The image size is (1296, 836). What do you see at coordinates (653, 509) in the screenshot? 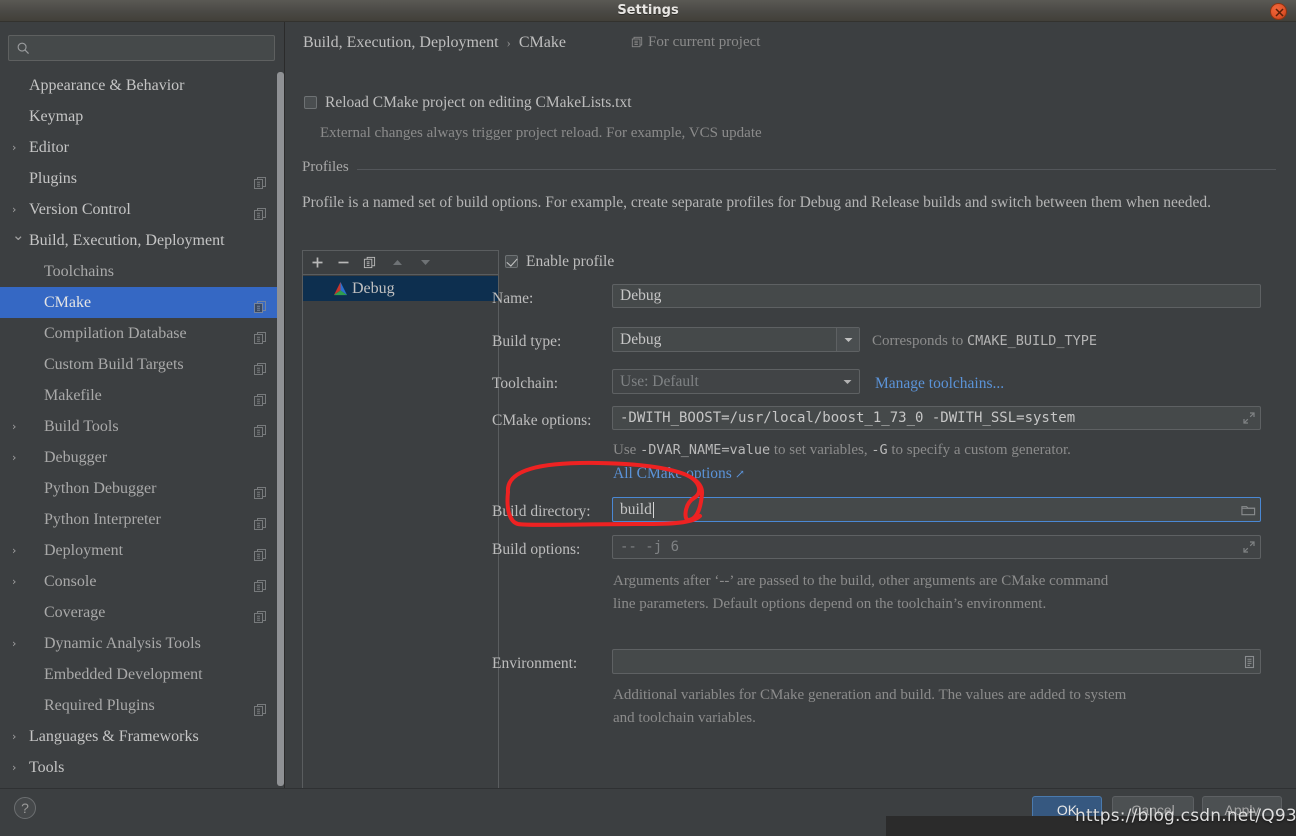
I see `text-caret` at bounding box center [653, 509].